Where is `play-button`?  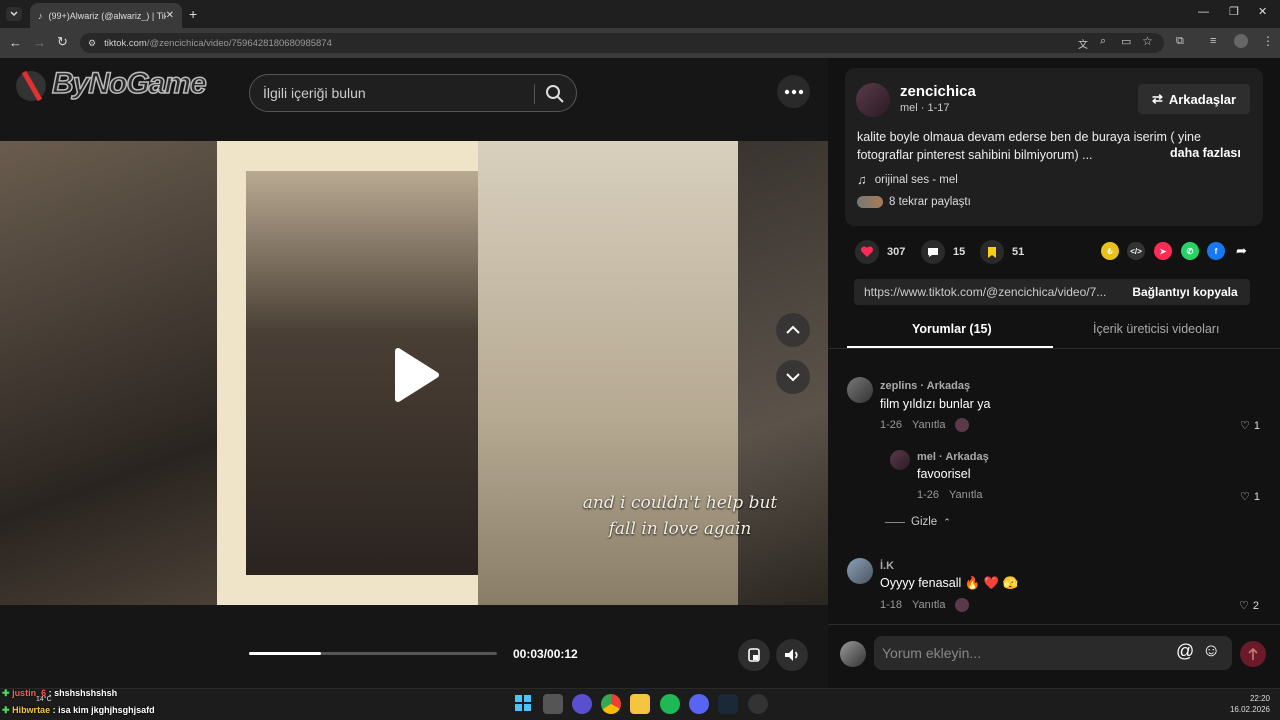
play-button is located at coordinates (416, 375).